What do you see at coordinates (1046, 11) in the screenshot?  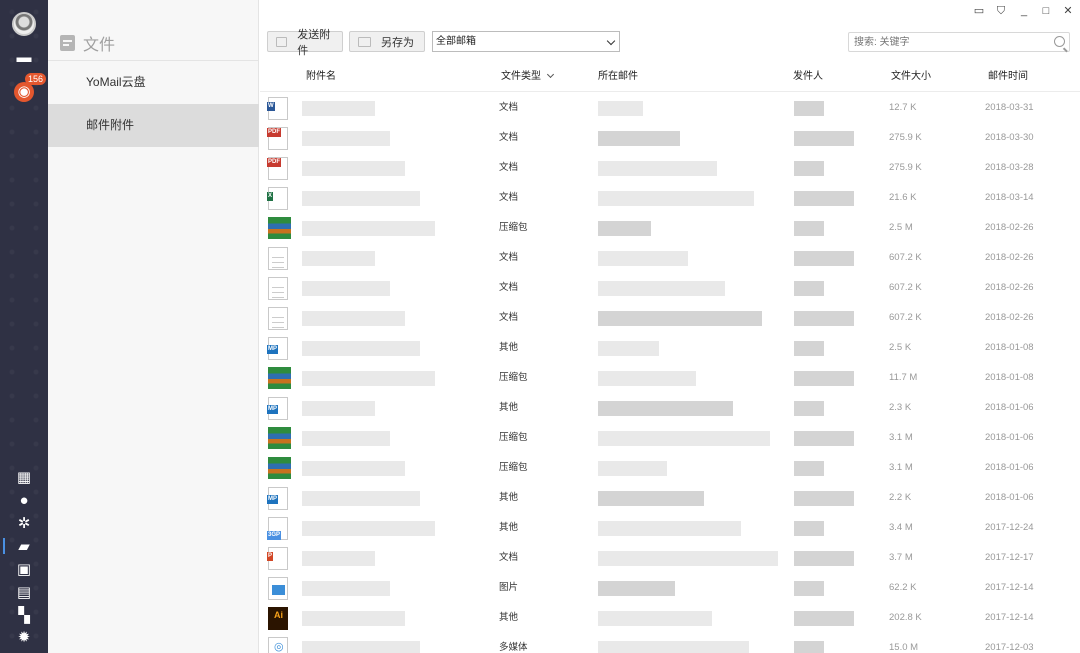 I see `maximize-icon: □` at bounding box center [1046, 11].